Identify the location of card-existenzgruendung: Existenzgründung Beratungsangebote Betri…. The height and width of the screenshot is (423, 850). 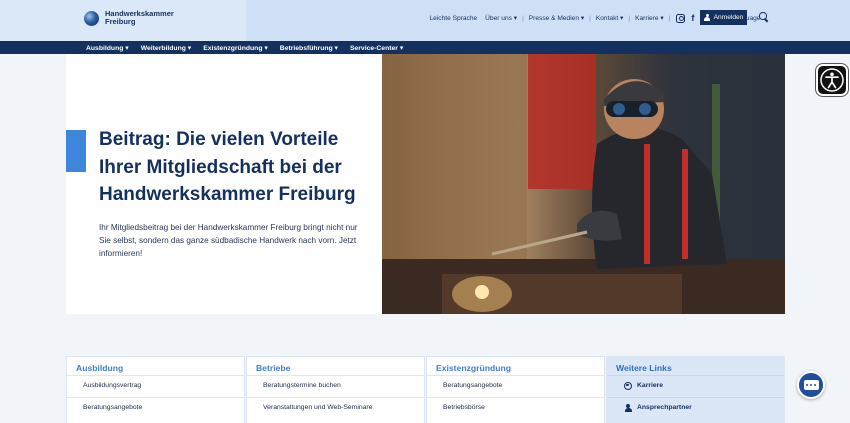
(515, 390).